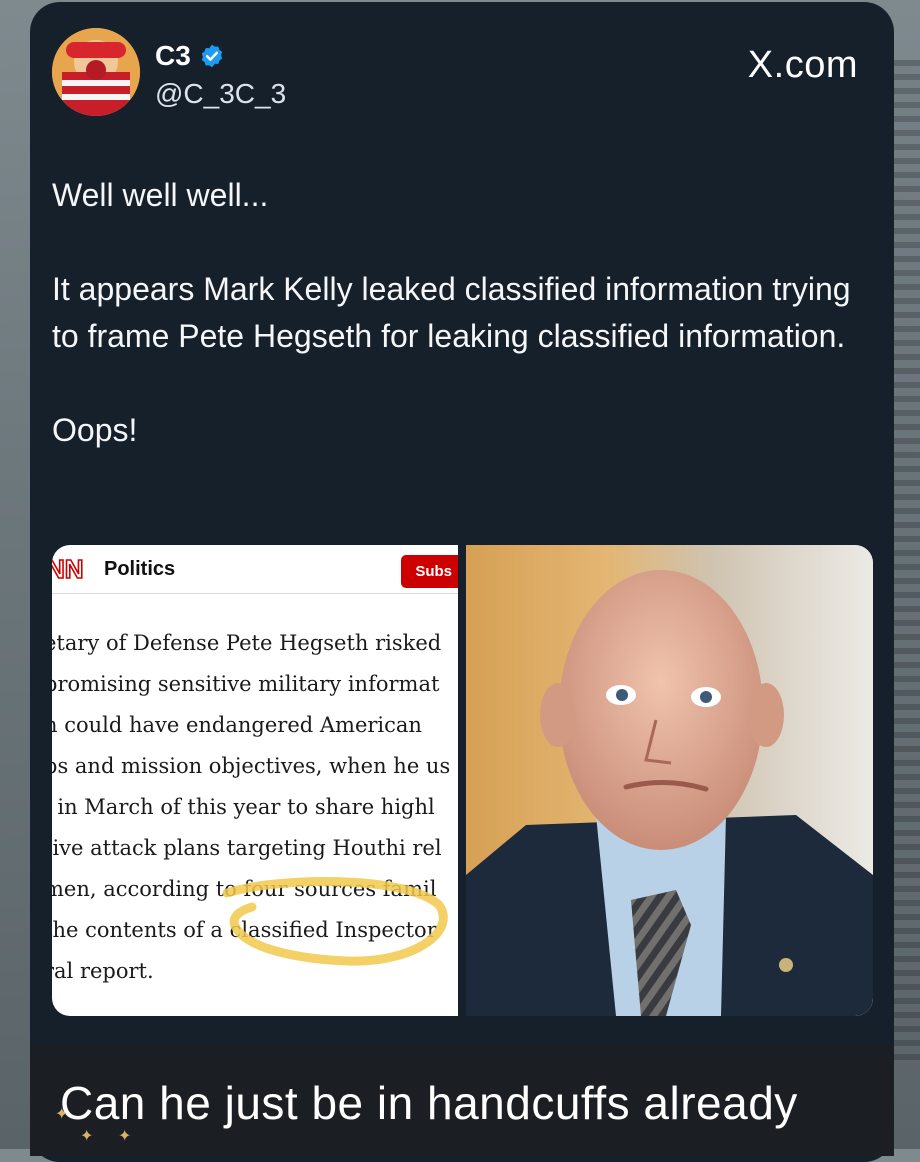 This screenshot has height=1162, width=920. Describe the element at coordinates (429, 1103) in the screenshot. I see `caption-text: Can he just be in handcuffs already` at that location.